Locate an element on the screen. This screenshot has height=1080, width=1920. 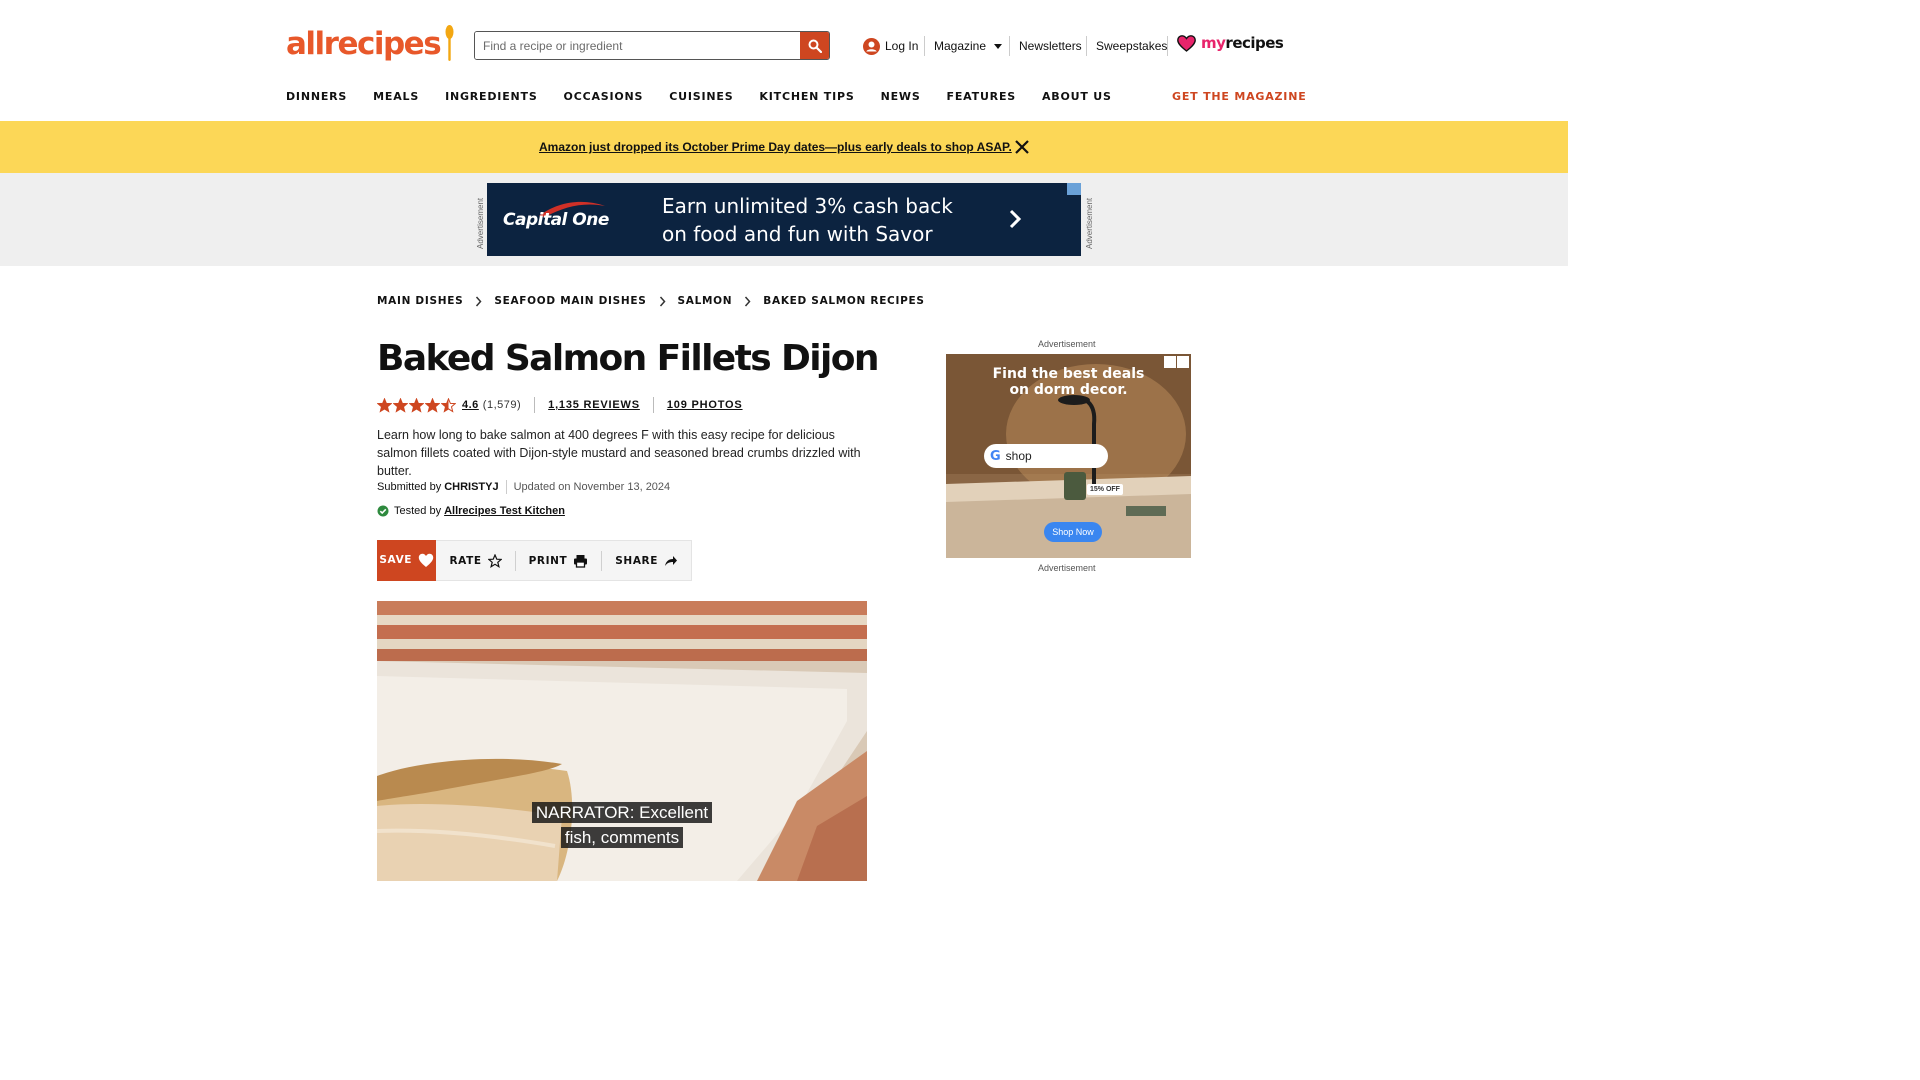
nav-item-features: FEATURES is located at coordinates (981, 96).